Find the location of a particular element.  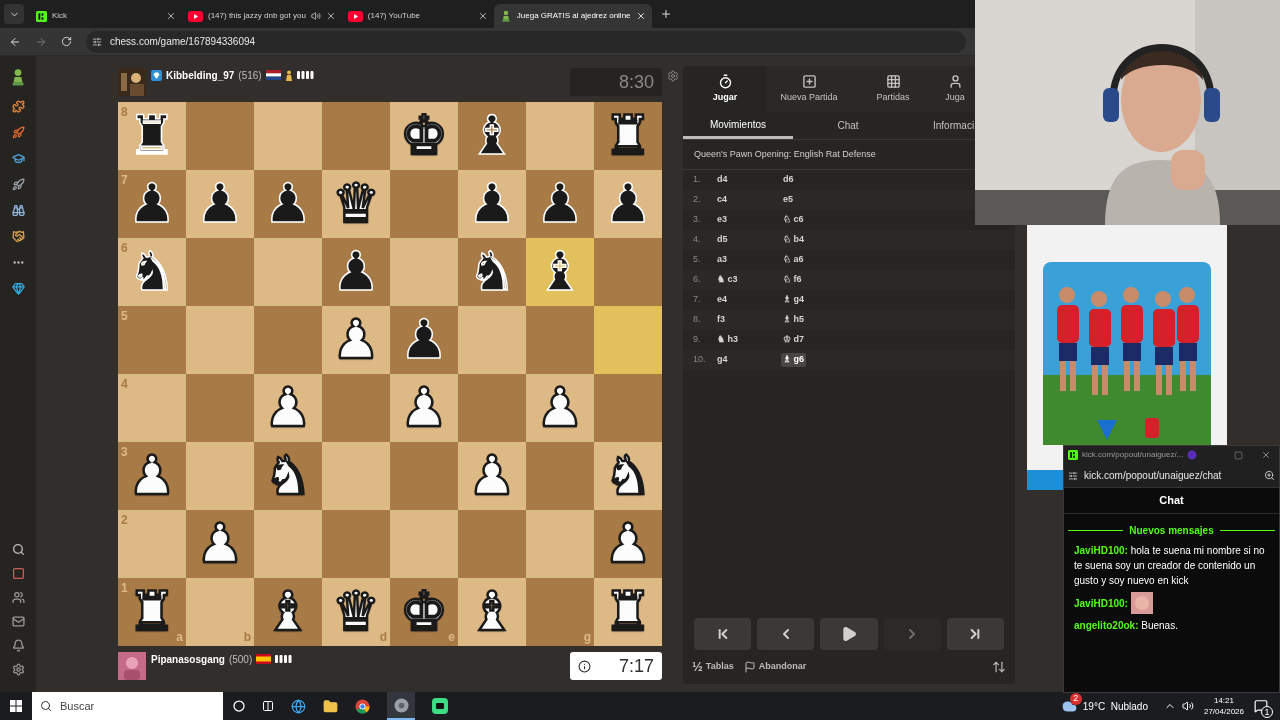

taskbar-button is located at coordinates (401, 706).